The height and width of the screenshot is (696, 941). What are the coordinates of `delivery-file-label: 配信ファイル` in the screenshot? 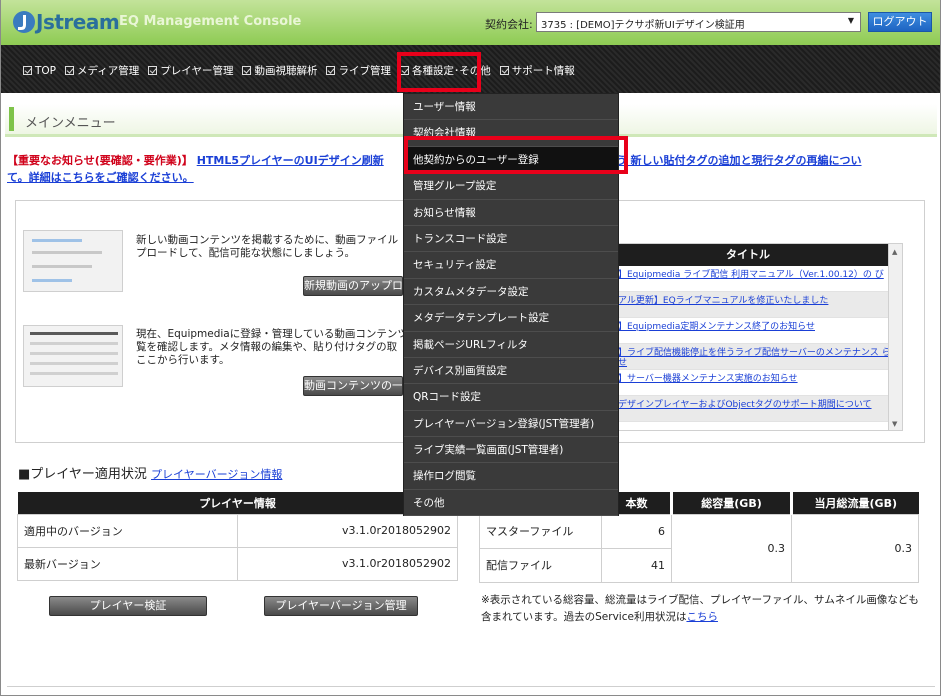 It's located at (540, 565).